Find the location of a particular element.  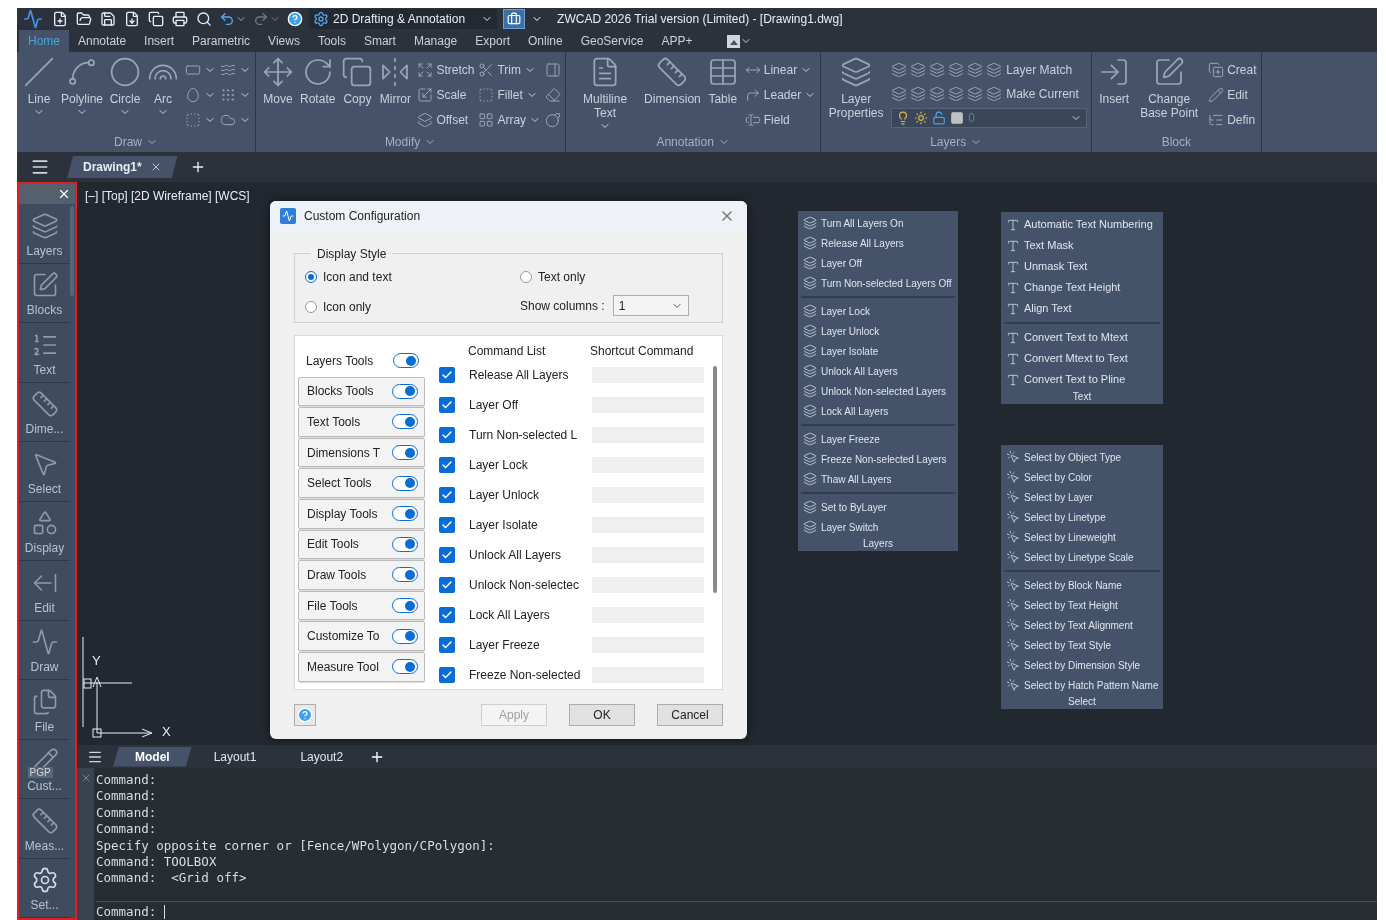

panel-item: Release All Layers is located at coordinates (878, 243).